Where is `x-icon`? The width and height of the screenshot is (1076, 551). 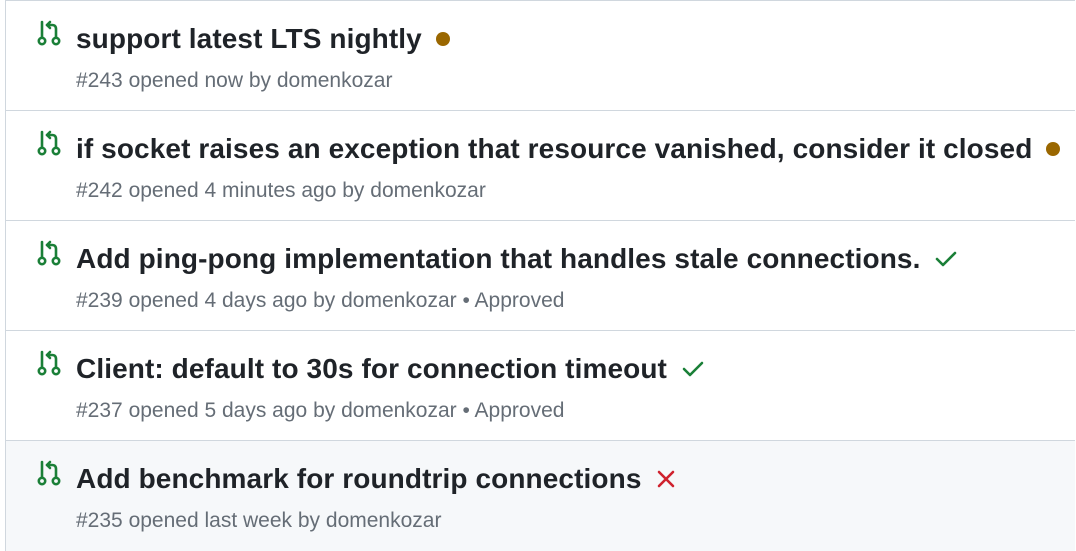 x-icon is located at coordinates (666, 479).